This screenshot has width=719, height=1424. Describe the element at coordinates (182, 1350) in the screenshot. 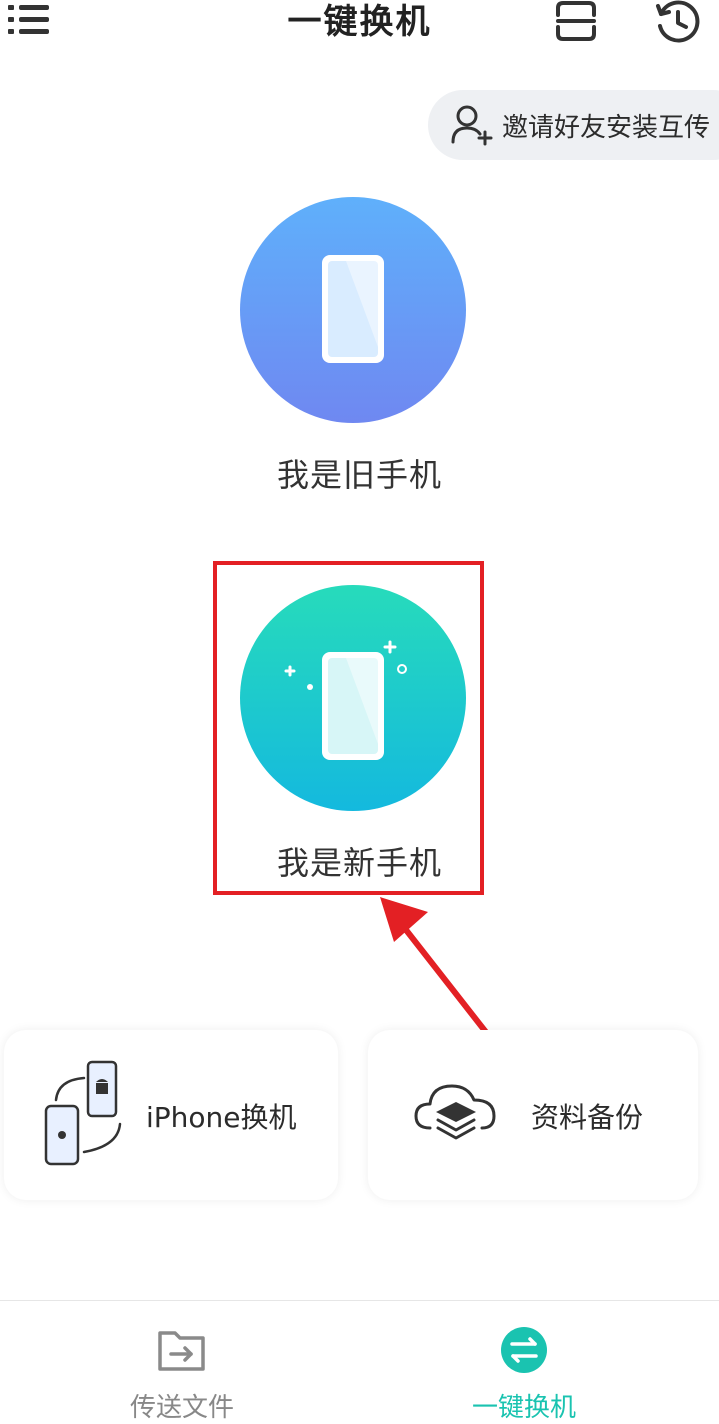

I see `folder-transfer-icon` at that location.